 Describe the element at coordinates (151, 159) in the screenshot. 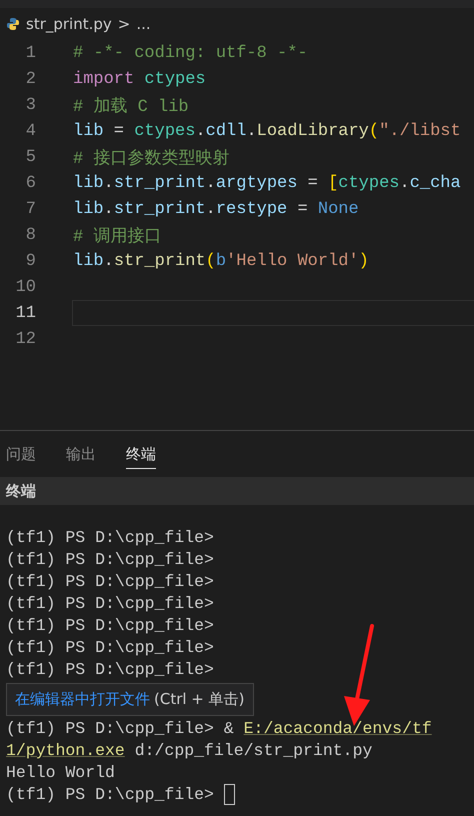

I see `code-line: # 接口参数类型映射` at that location.